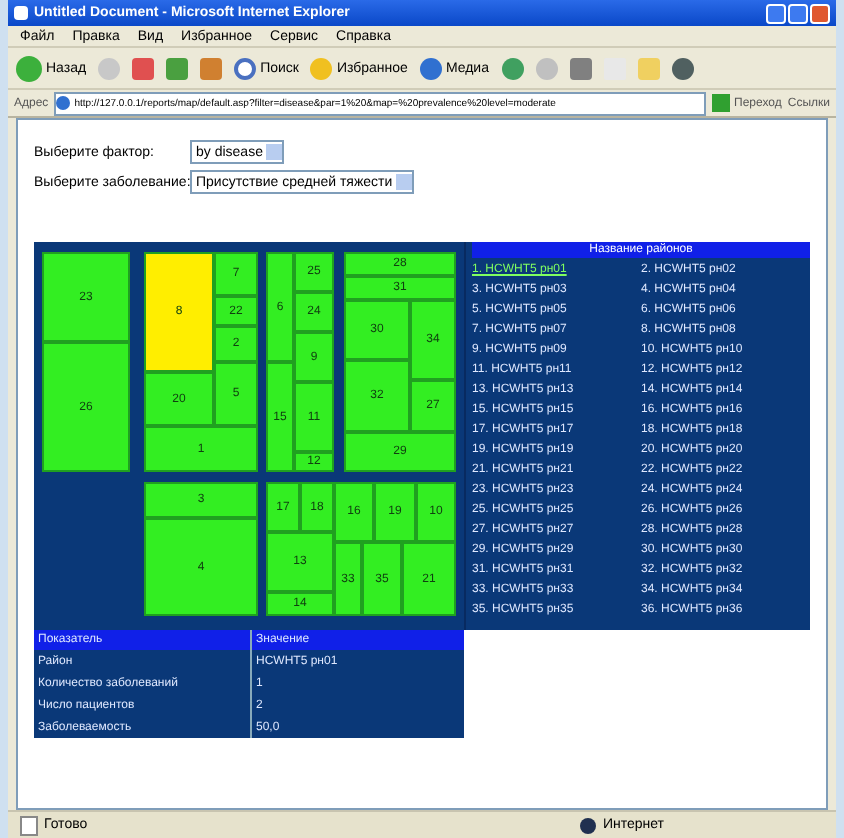 The height and width of the screenshot is (838, 844). I want to click on close-button, so click(820, 13).